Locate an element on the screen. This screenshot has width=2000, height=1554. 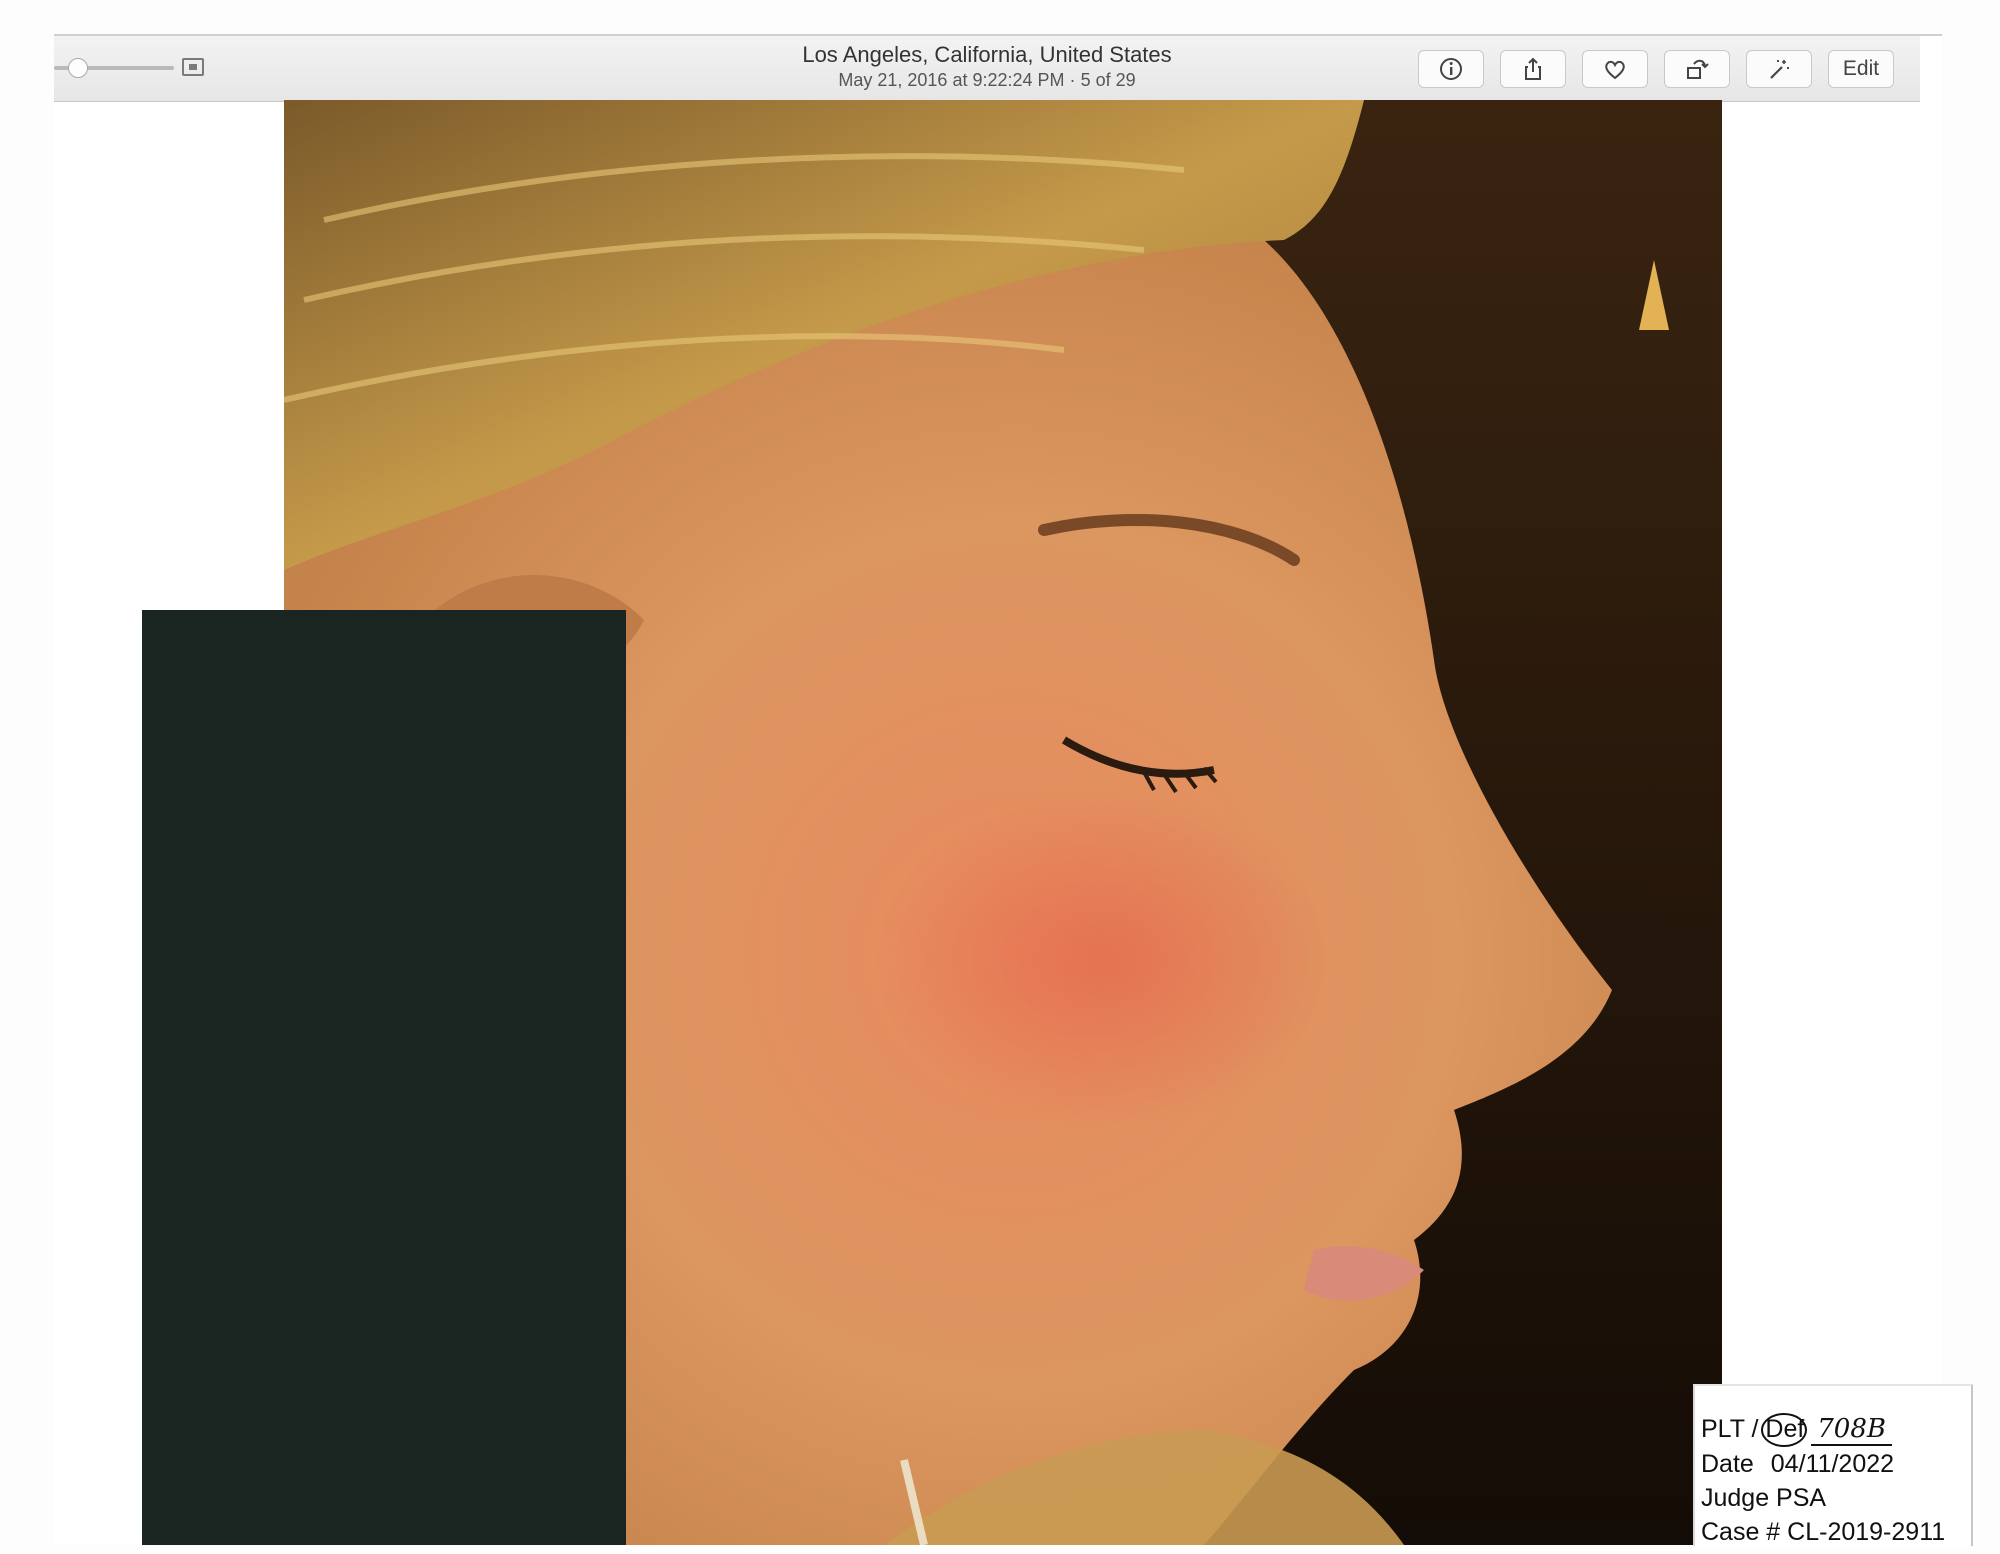
heart-icon is located at coordinates (1615, 70).